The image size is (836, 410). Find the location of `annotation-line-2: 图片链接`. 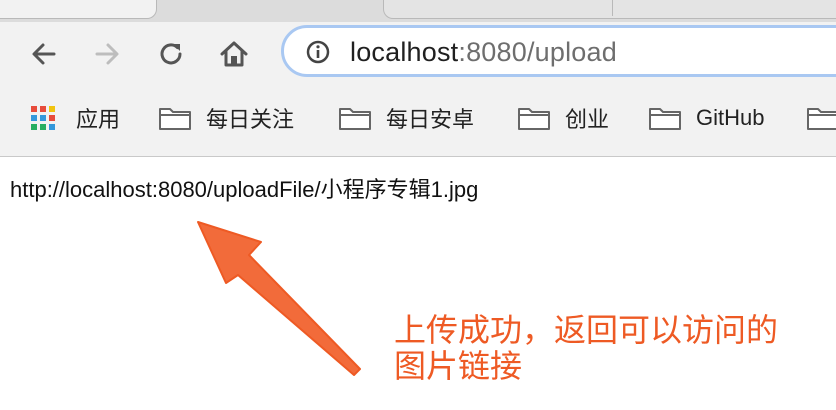

annotation-line-2: 图片链接 is located at coordinates (458, 366).